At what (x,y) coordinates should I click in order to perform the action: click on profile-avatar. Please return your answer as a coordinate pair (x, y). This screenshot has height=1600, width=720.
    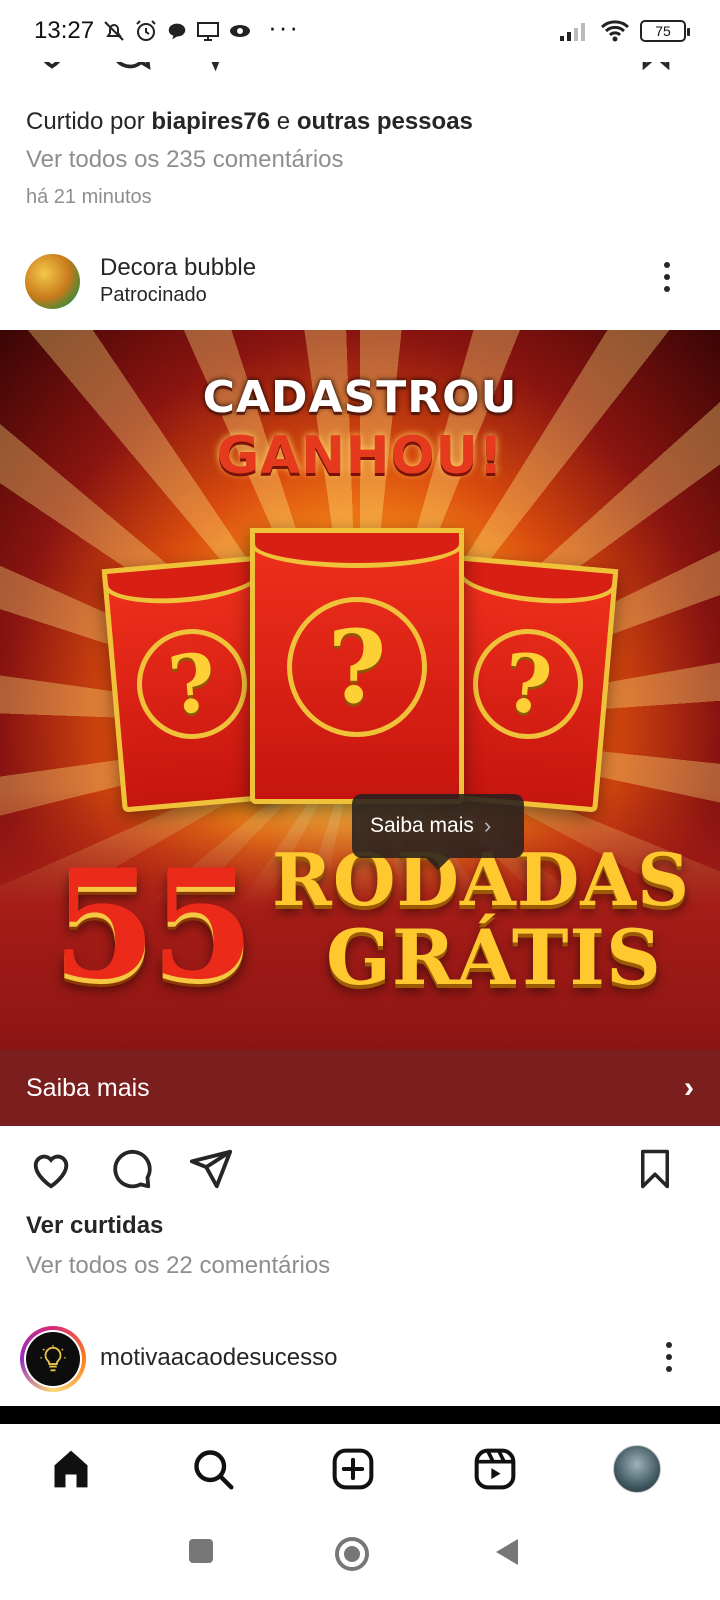
    Looking at the image, I should click on (637, 1469).